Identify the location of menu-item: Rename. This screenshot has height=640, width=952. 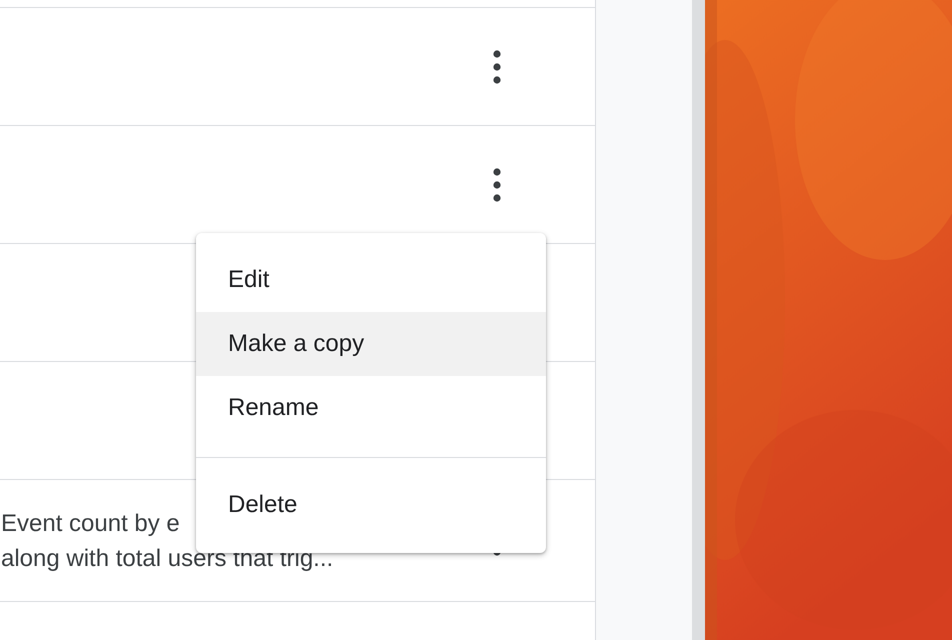
(371, 408).